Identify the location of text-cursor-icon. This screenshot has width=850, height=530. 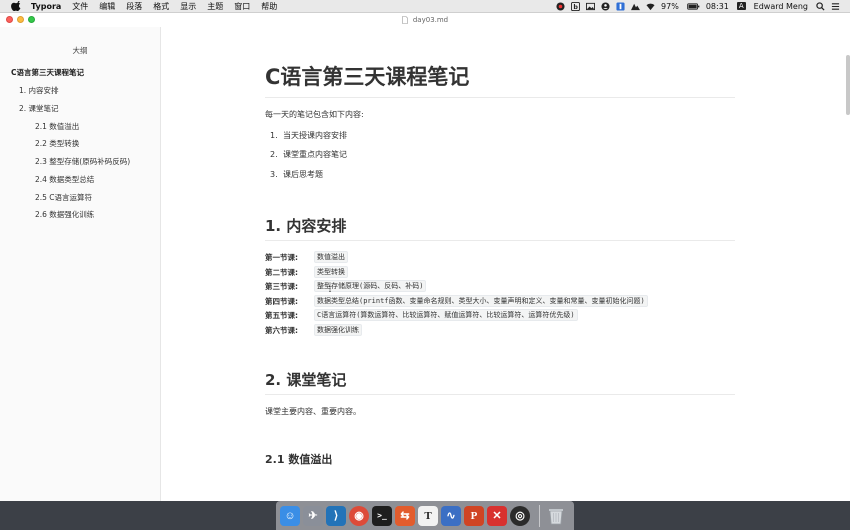
(330, 289).